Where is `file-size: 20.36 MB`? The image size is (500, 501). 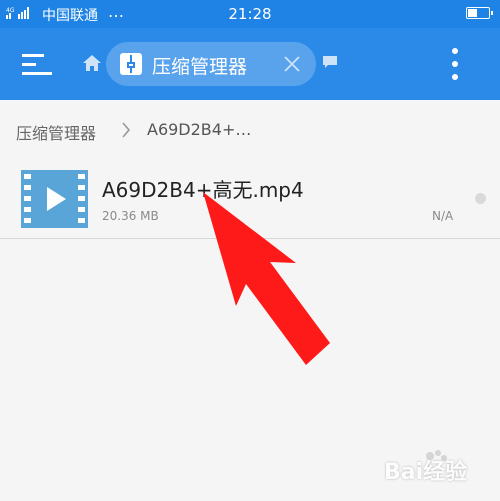
file-size: 20.36 MB is located at coordinates (130, 216).